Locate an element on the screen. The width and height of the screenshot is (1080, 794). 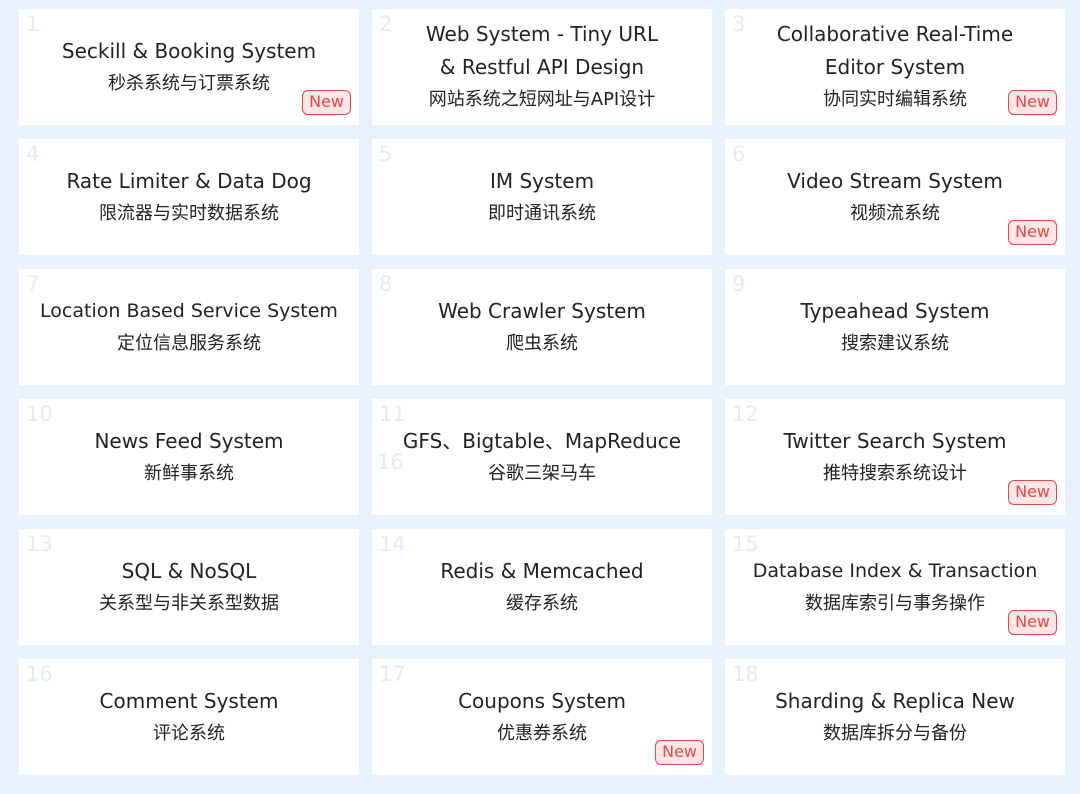
card-number: 15 is located at coordinates (745, 544).